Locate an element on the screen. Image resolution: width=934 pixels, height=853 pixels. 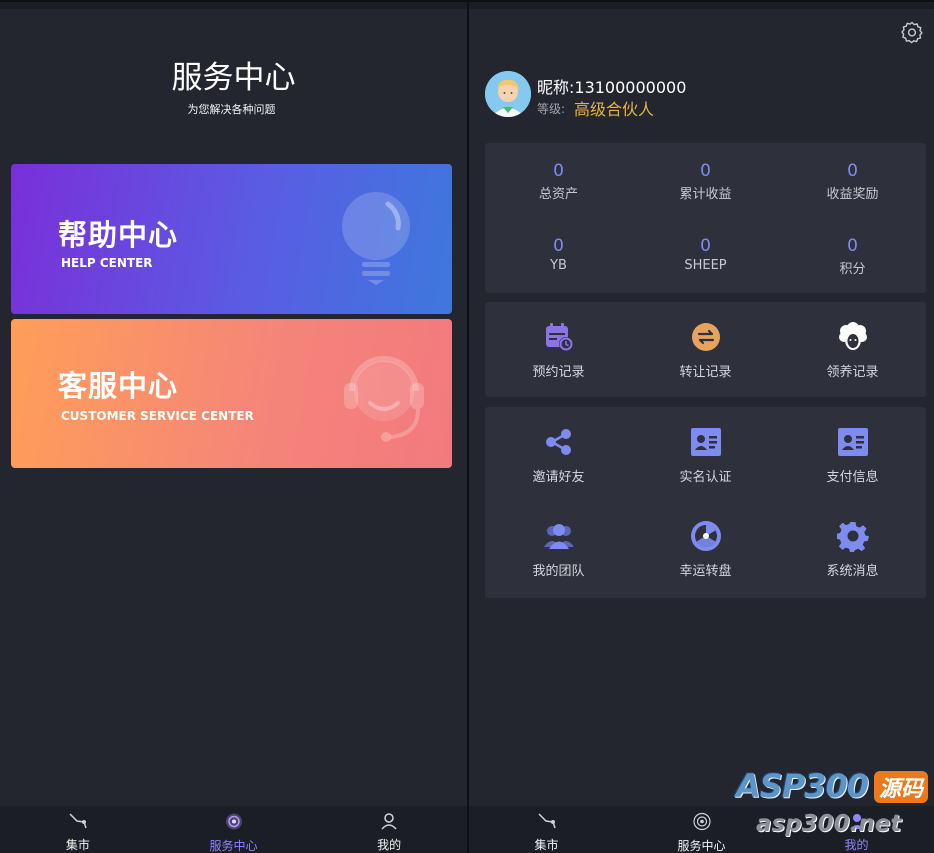
lightbulb-icon is located at coordinates (376, 238).